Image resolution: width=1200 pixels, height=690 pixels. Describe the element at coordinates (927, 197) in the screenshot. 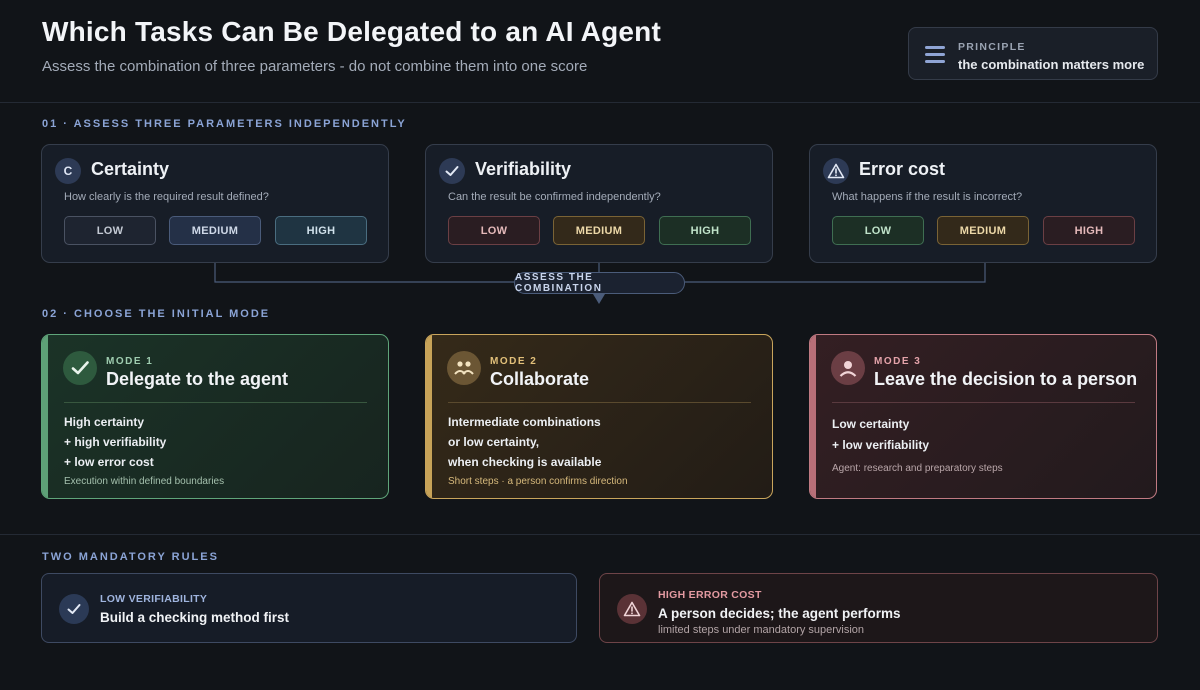

I see `param-question: What happens if the result is incorrect?` at that location.